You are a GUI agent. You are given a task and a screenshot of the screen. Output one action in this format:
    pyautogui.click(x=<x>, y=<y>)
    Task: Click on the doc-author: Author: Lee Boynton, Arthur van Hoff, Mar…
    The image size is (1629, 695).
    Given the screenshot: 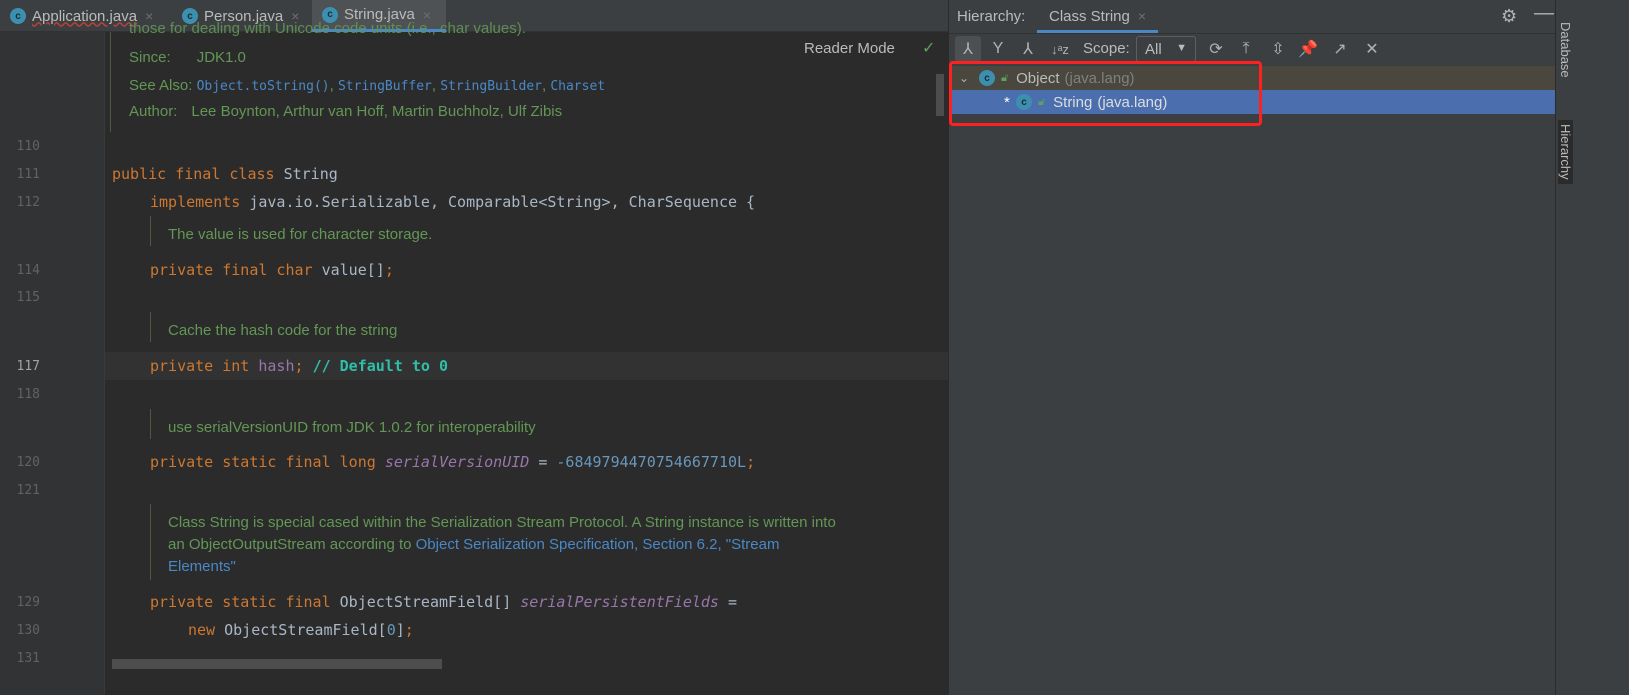 What is the action you would take?
    pyautogui.click(x=345, y=111)
    